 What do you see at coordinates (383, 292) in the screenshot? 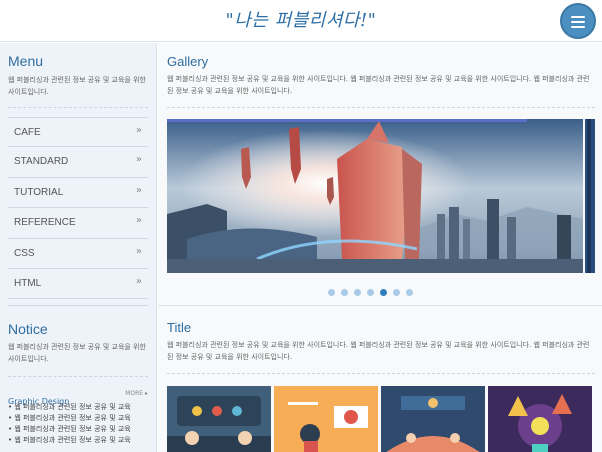
I see `slider-dot-active` at bounding box center [383, 292].